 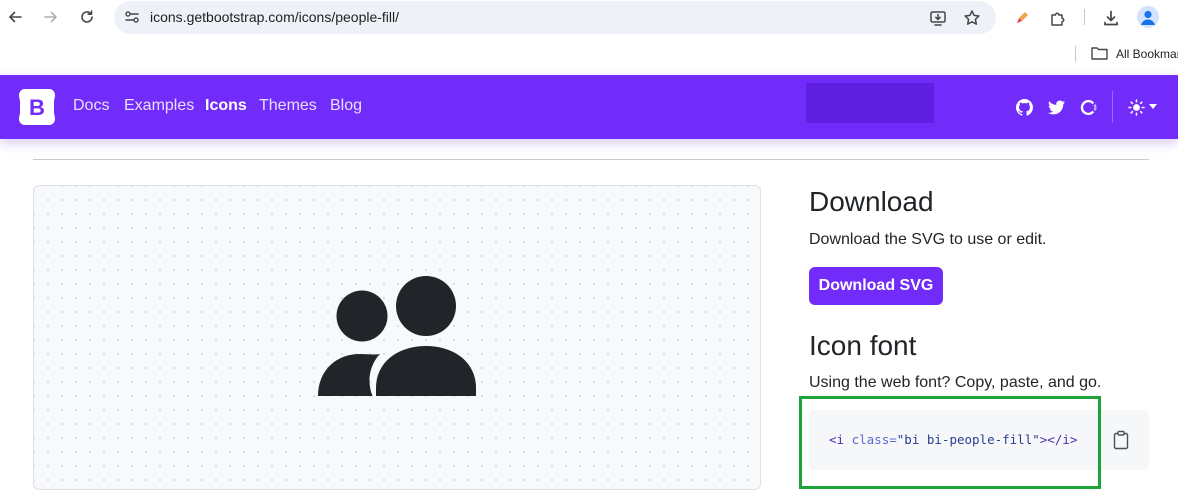 I want to click on highlight-box, so click(x=950, y=442).